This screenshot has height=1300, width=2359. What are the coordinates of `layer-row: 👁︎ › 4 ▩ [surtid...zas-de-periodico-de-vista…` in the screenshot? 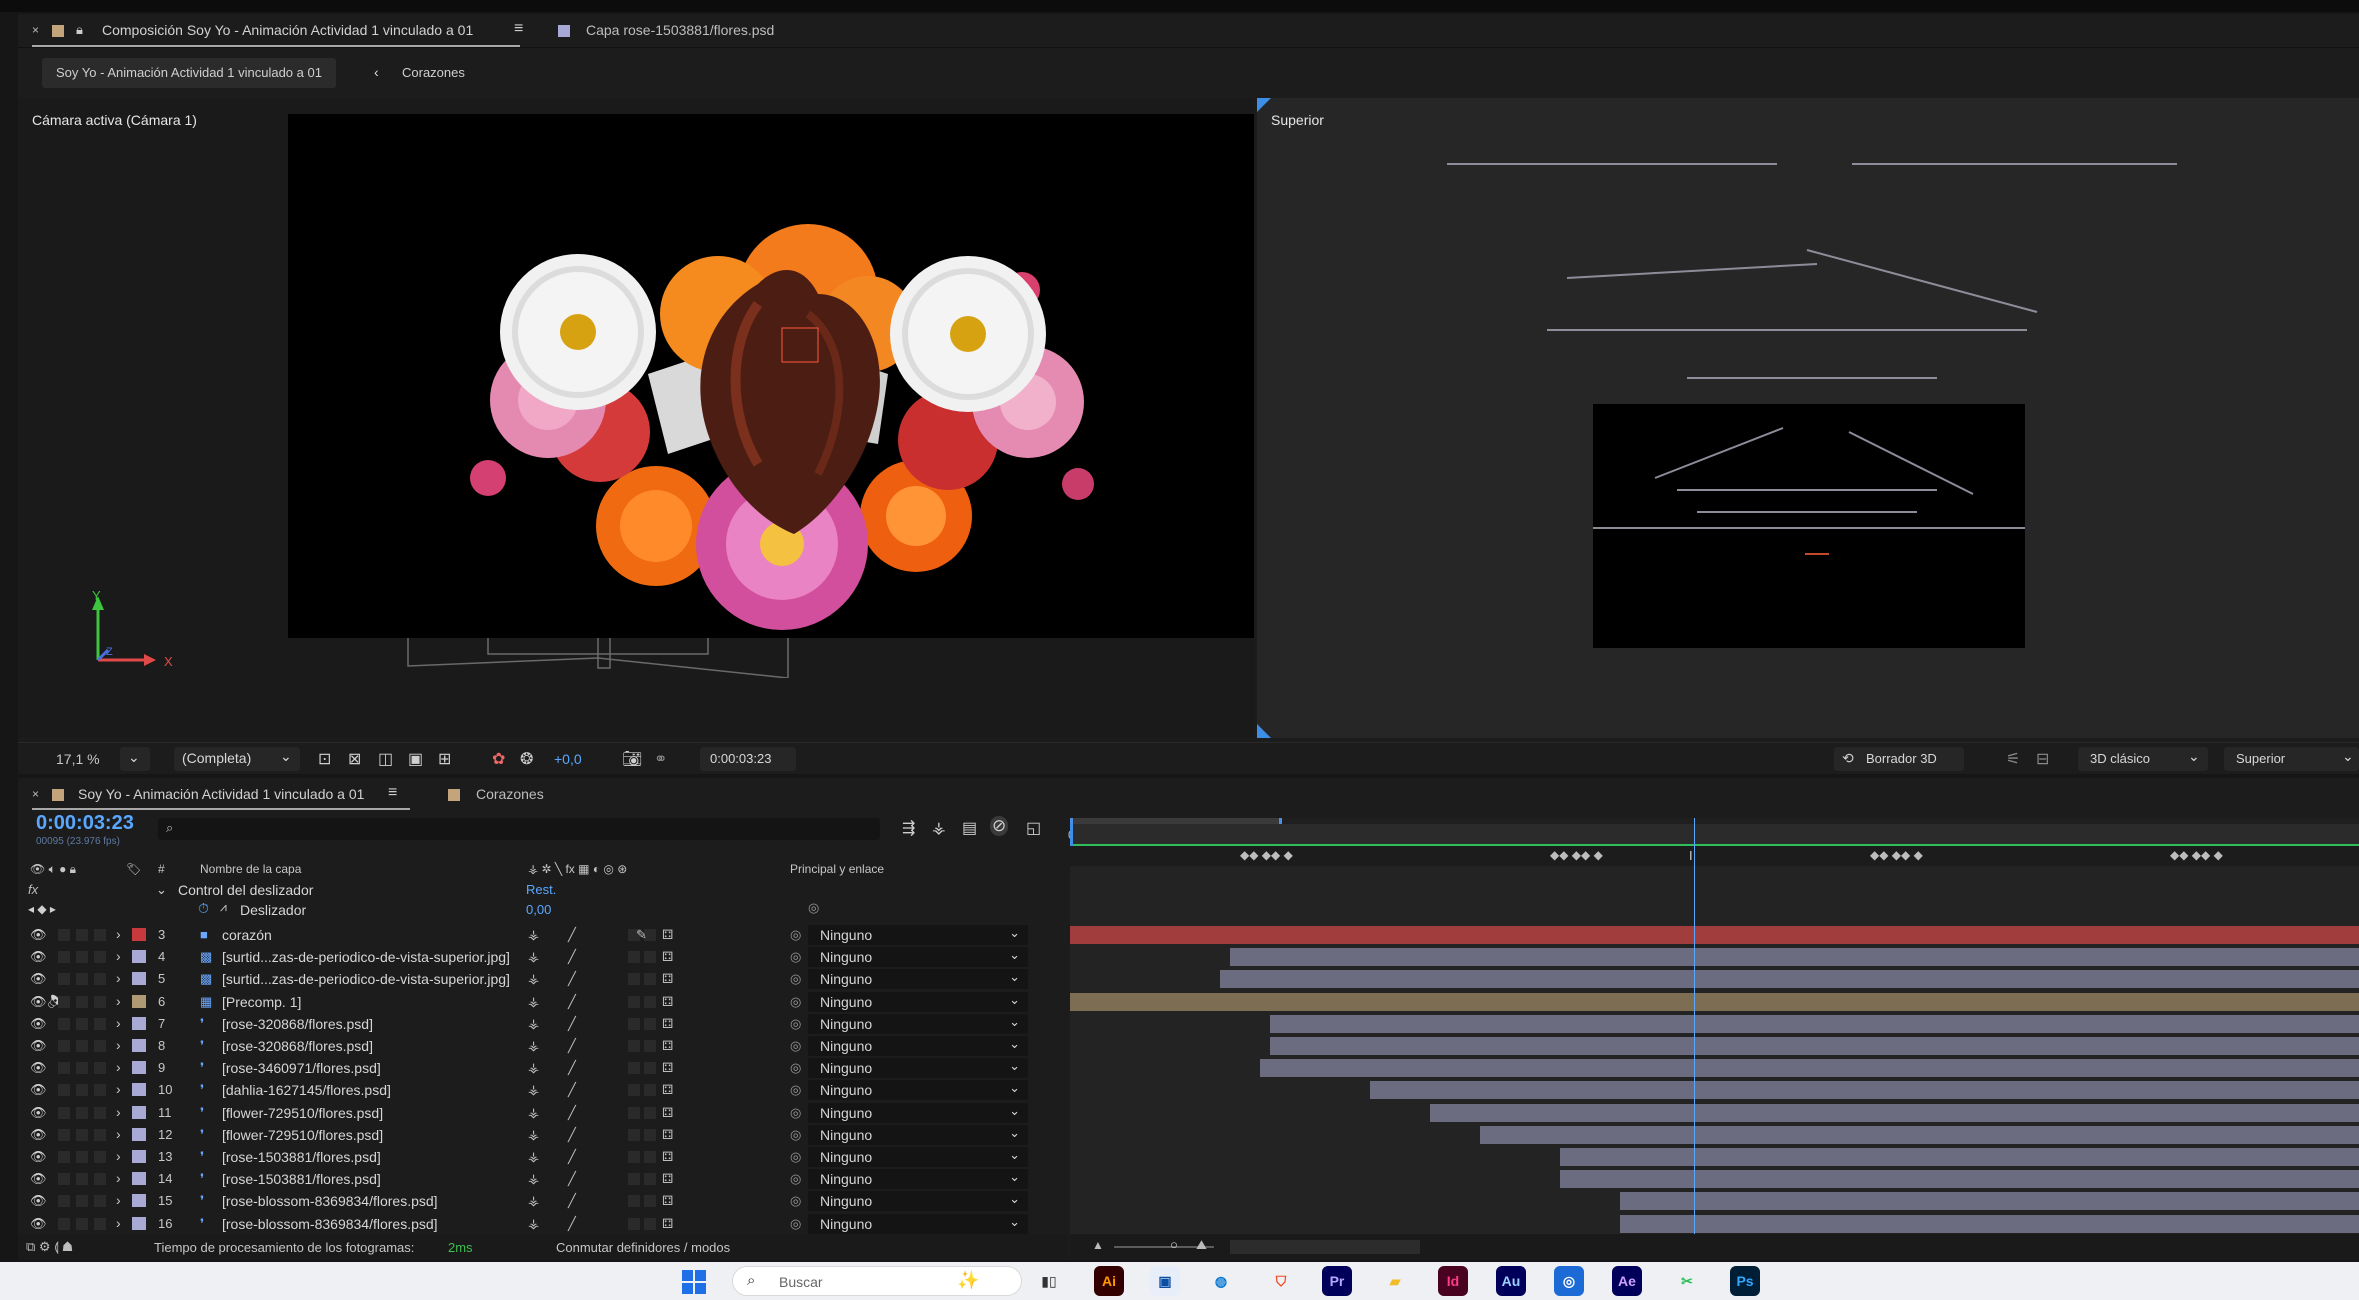 It's located at (543, 957).